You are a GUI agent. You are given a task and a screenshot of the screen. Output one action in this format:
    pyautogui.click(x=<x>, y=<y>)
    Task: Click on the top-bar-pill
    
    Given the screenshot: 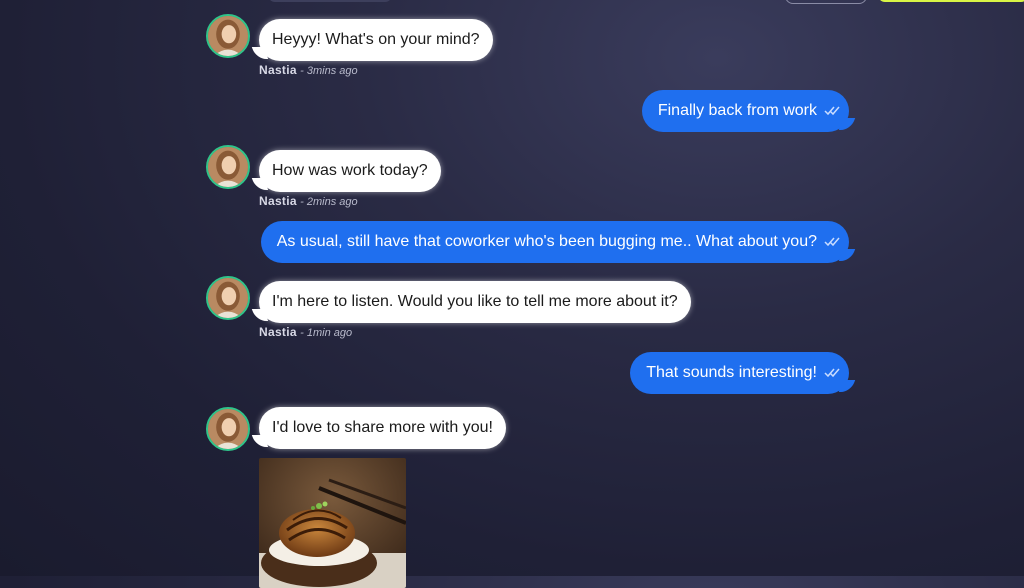 What is the action you would take?
    pyautogui.click(x=330, y=1)
    